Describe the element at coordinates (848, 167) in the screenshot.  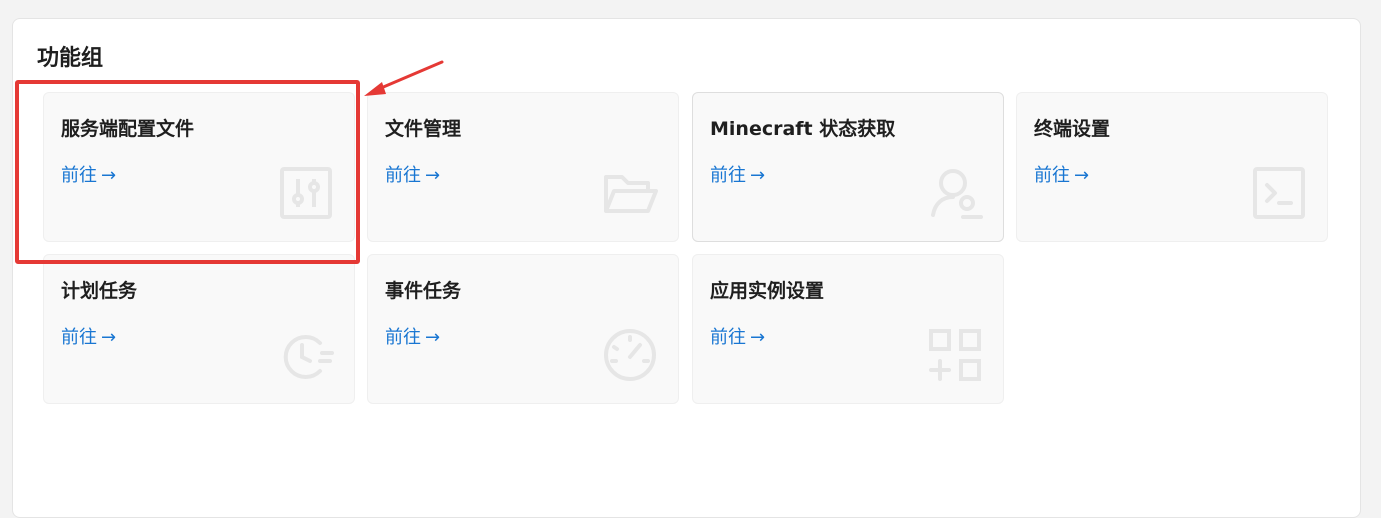
I see `card-minecraft-status: Minecraft 状态获取 前往 →` at that location.